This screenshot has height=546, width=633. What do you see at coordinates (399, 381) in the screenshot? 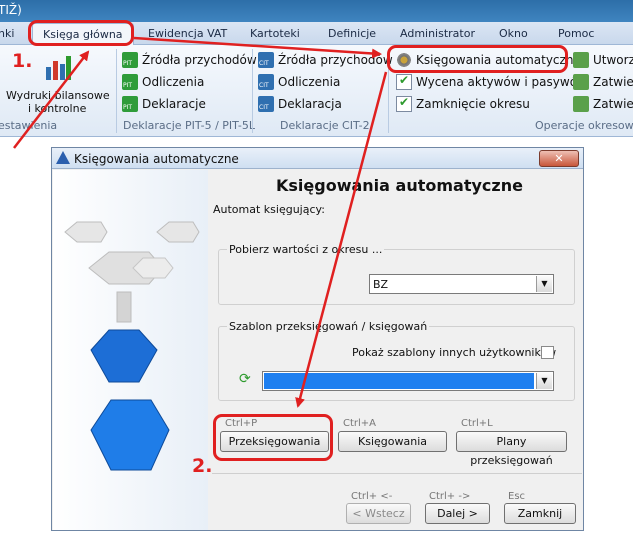
I see `template-select-highlight` at bounding box center [399, 381].